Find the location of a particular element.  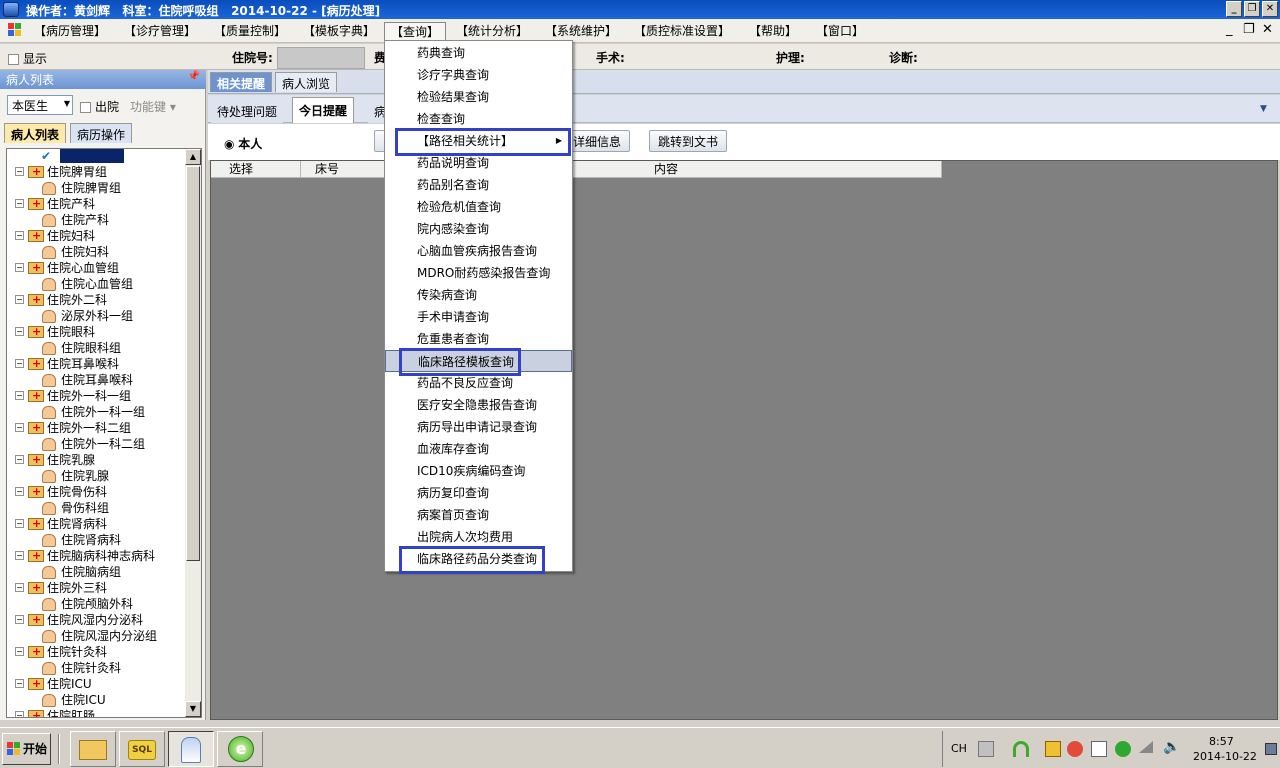

qq-icon is located at coordinates (1075, 749).